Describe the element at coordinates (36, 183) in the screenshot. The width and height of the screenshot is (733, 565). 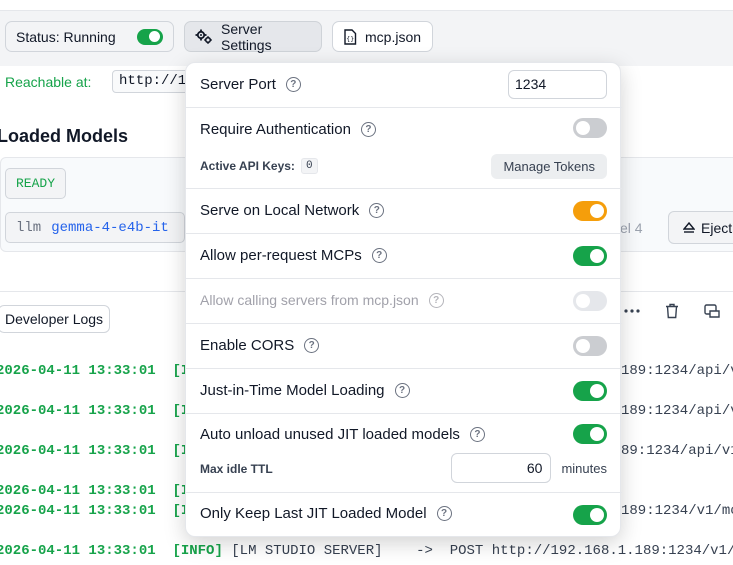
I see `model-status-badge: READY` at that location.